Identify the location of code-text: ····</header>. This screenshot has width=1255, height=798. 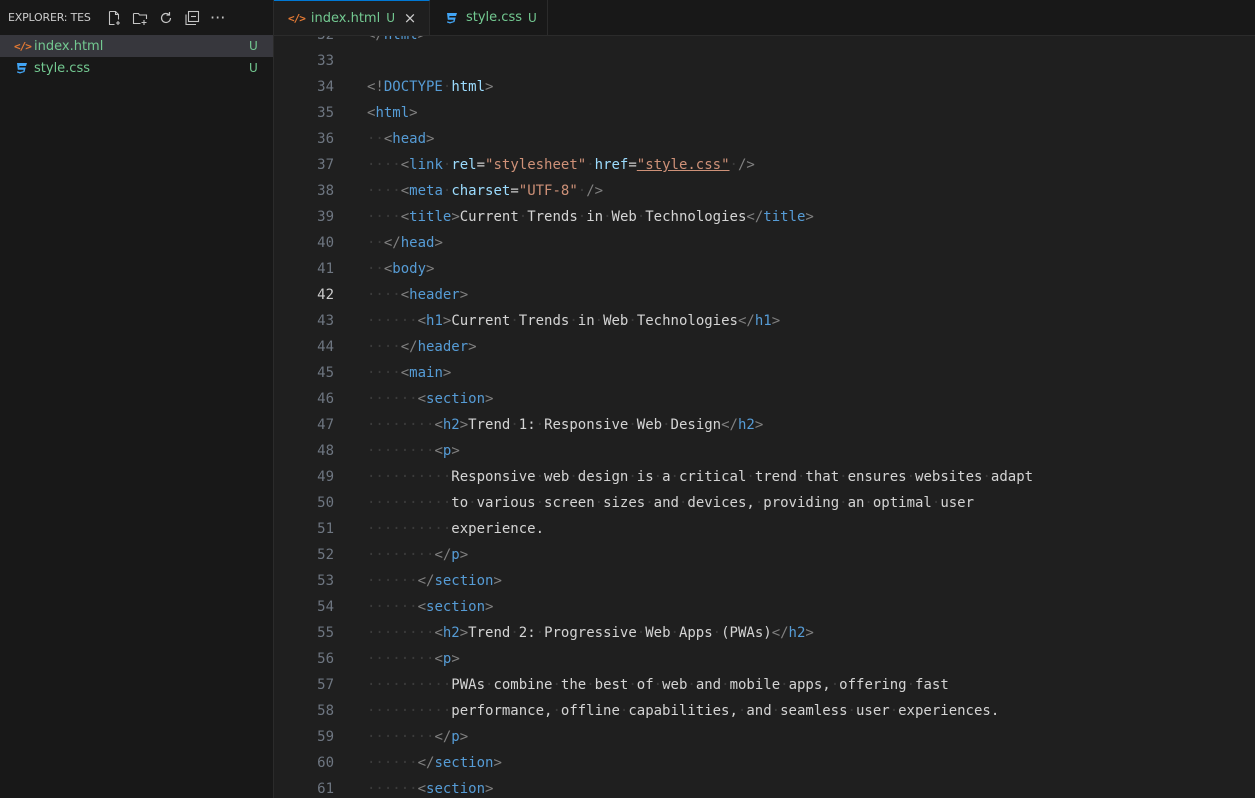
(422, 347).